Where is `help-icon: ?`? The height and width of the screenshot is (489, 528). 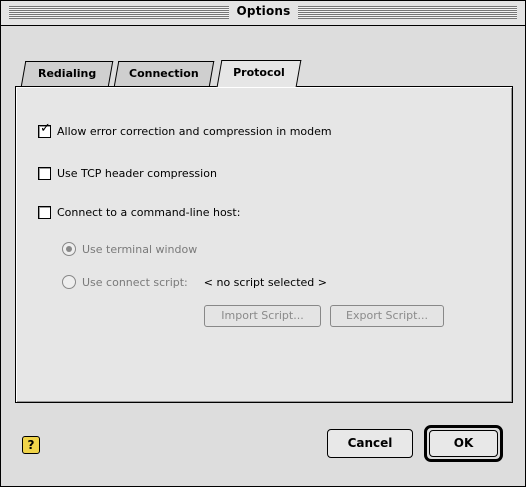
help-icon: ? is located at coordinates (31, 445).